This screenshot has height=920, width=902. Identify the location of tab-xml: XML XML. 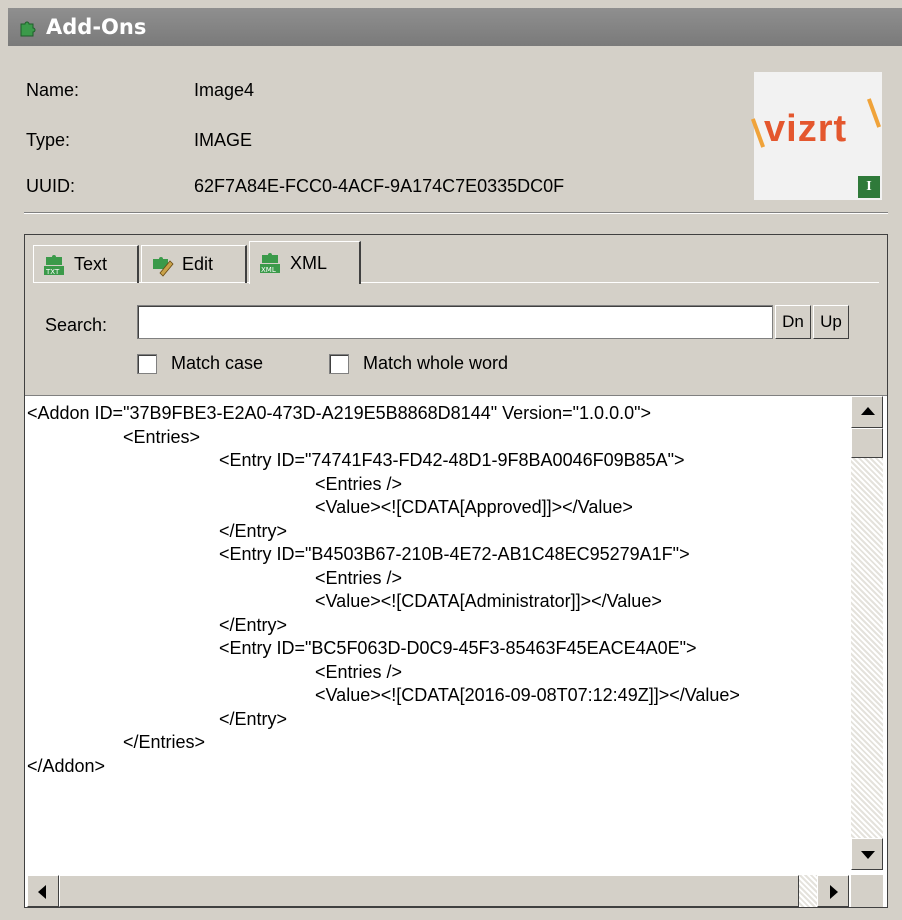
(305, 262).